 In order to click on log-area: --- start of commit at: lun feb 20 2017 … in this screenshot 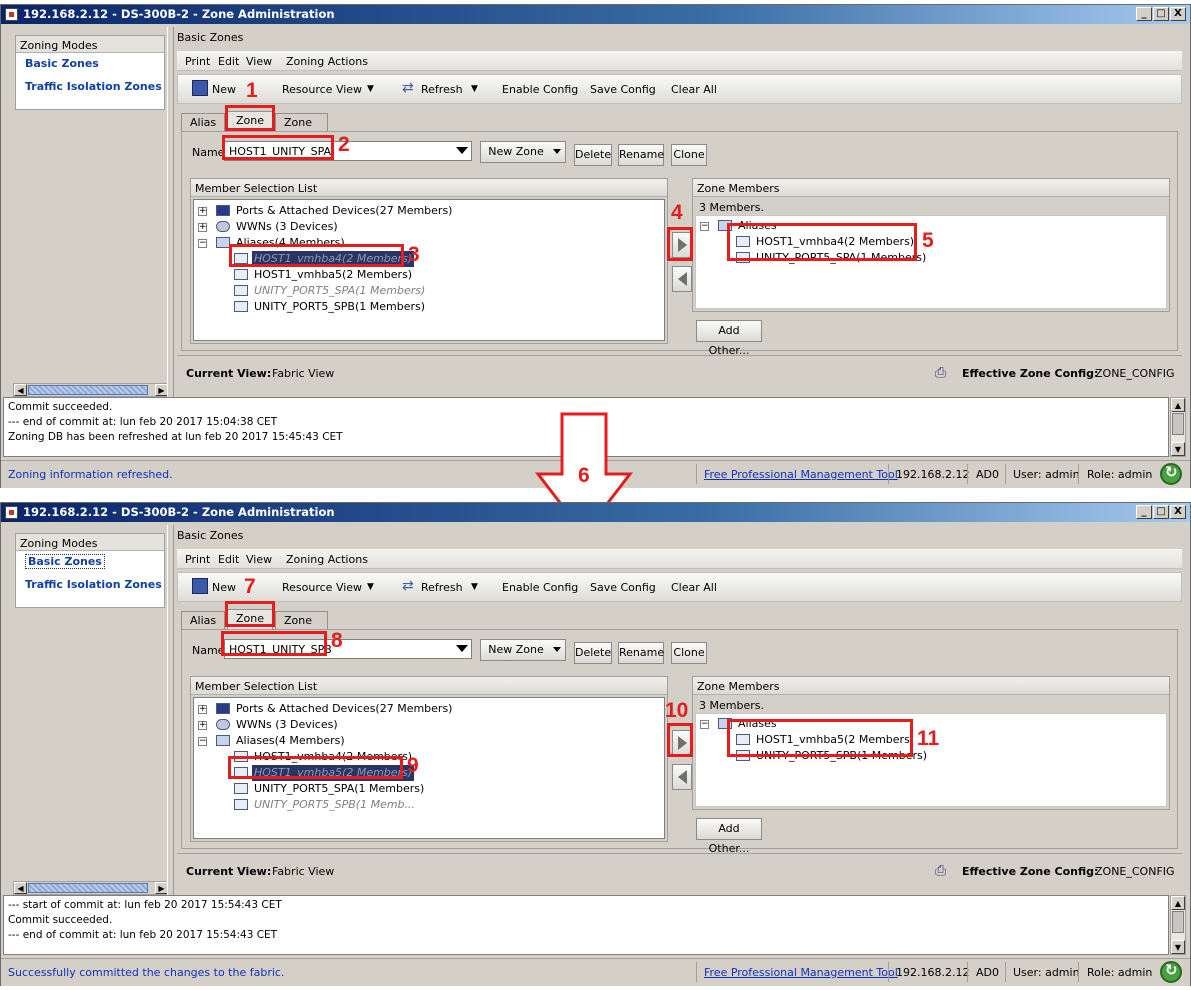, I will do `click(586, 925)`.